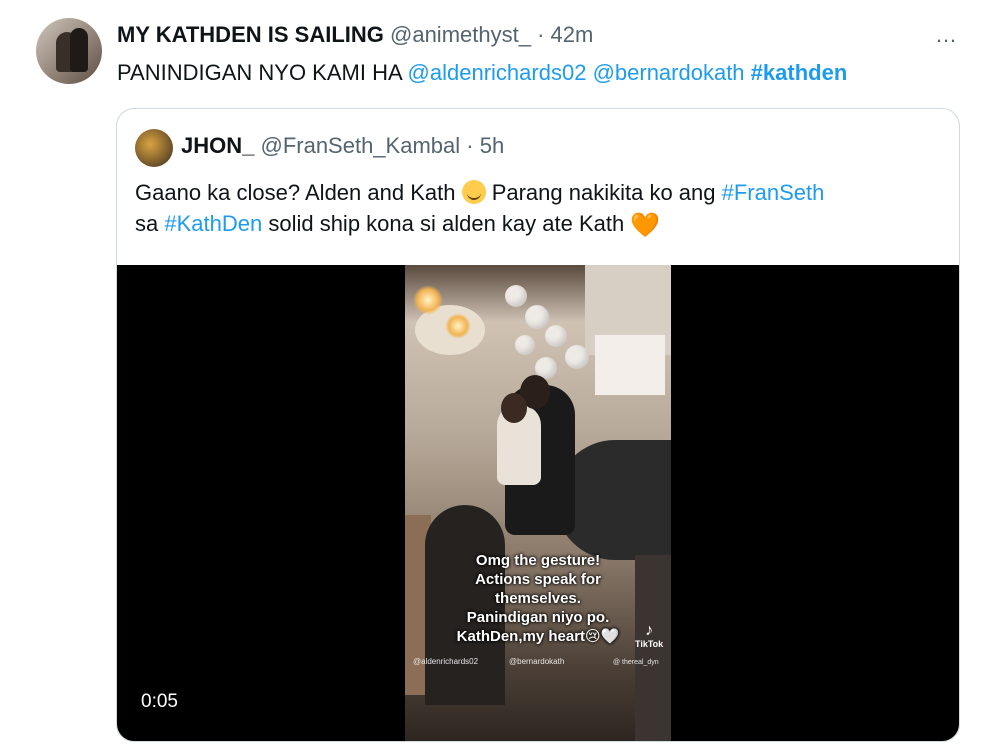 This screenshot has height=750, width=1000. Describe the element at coordinates (630, 365) in the screenshot. I see `video-scene-drape` at that location.